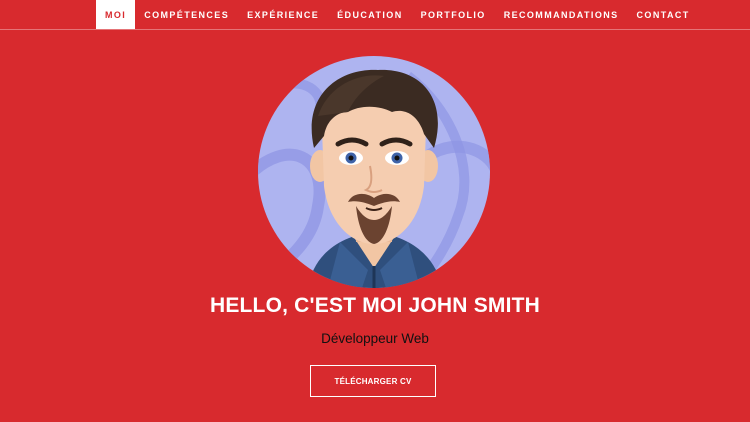 The image size is (750, 422). I want to click on hero-title: HELLO, C'EST MOI JOHN SMITH, so click(375, 305).